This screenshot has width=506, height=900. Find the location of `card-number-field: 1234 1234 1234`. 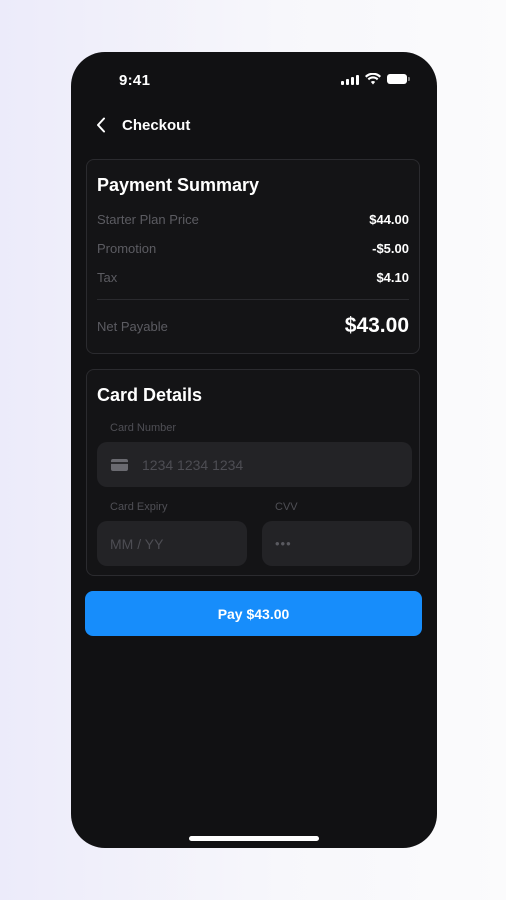

card-number-field: 1234 1234 1234 is located at coordinates (254, 464).